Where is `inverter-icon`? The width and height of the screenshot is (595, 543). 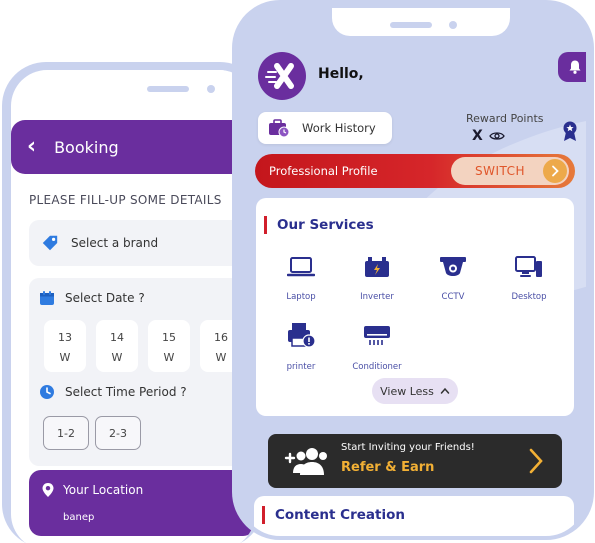 inverter-icon is located at coordinates (377, 267).